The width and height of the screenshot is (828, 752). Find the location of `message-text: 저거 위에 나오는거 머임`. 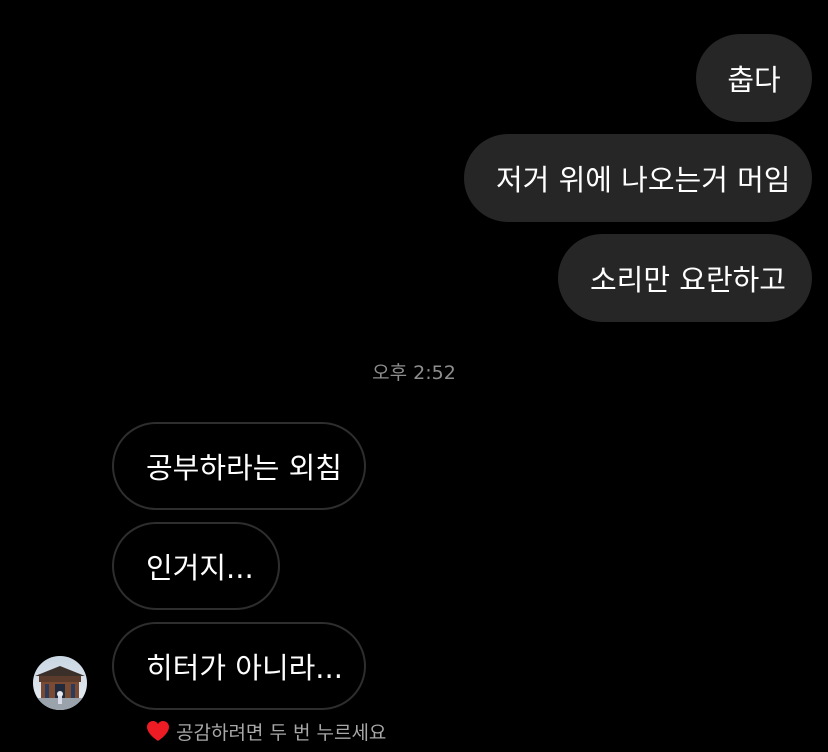

message-text: 저거 위에 나오는거 머임 is located at coordinates (643, 180).